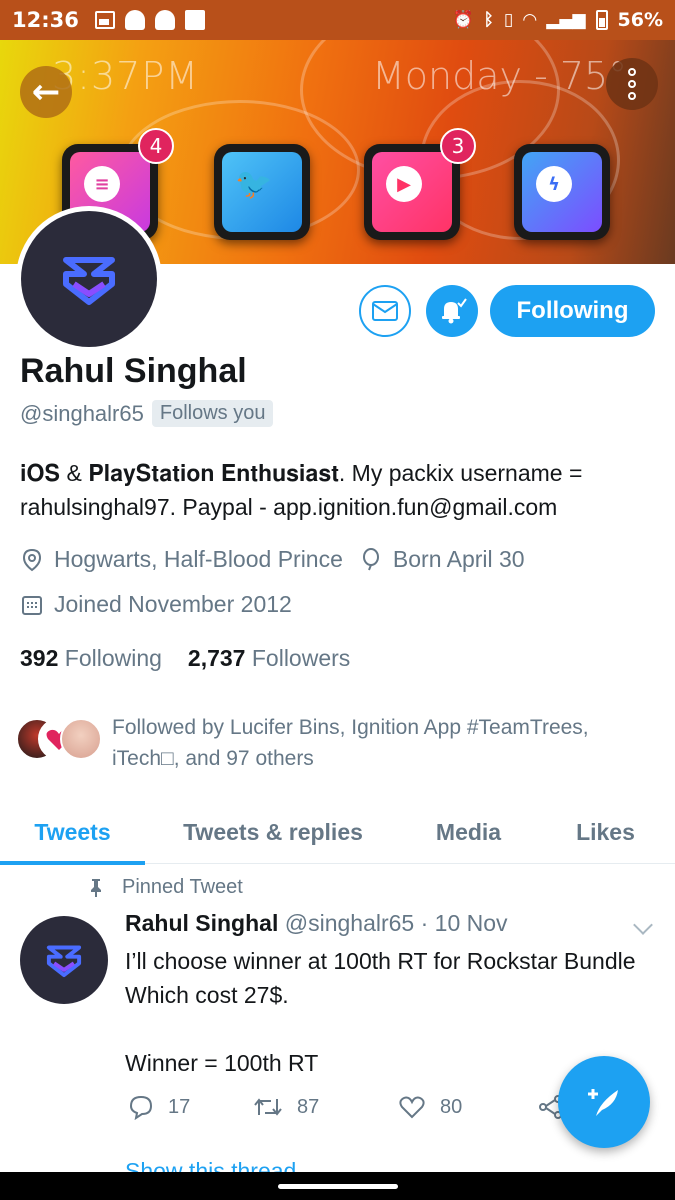  What do you see at coordinates (468, 832) in the screenshot?
I see `tab-media: Media` at bounding box center [468, 832].